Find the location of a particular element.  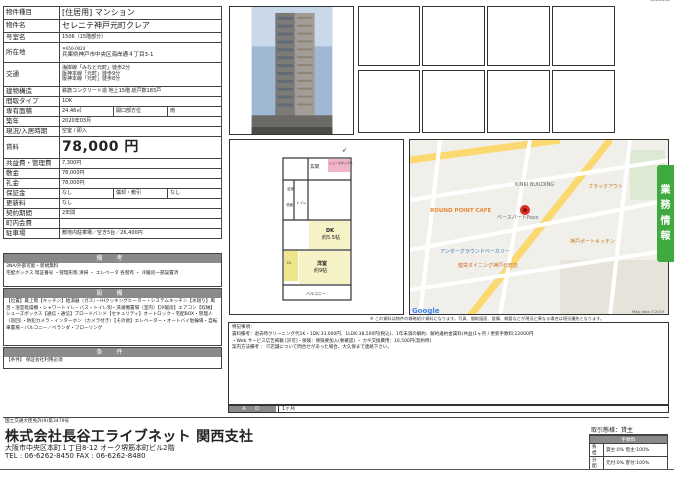

parking-label: 駐車場 is located at coordinates (31, 233).